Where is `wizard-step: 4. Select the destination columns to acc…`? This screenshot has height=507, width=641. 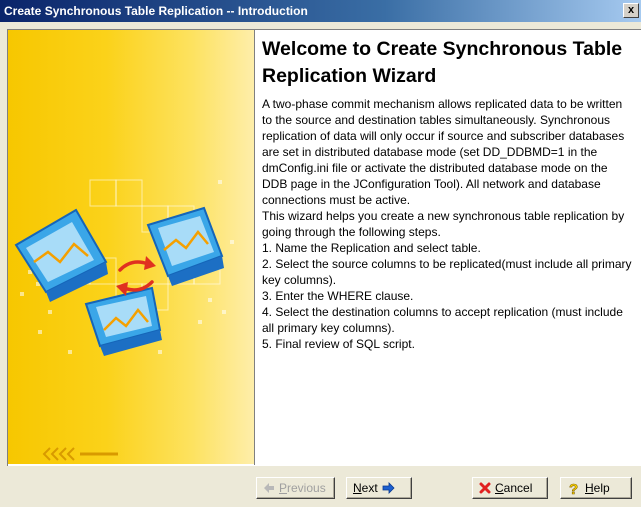
wizard-step: 4. Select the destination columns to acc… is located at coordinates (442, 320).